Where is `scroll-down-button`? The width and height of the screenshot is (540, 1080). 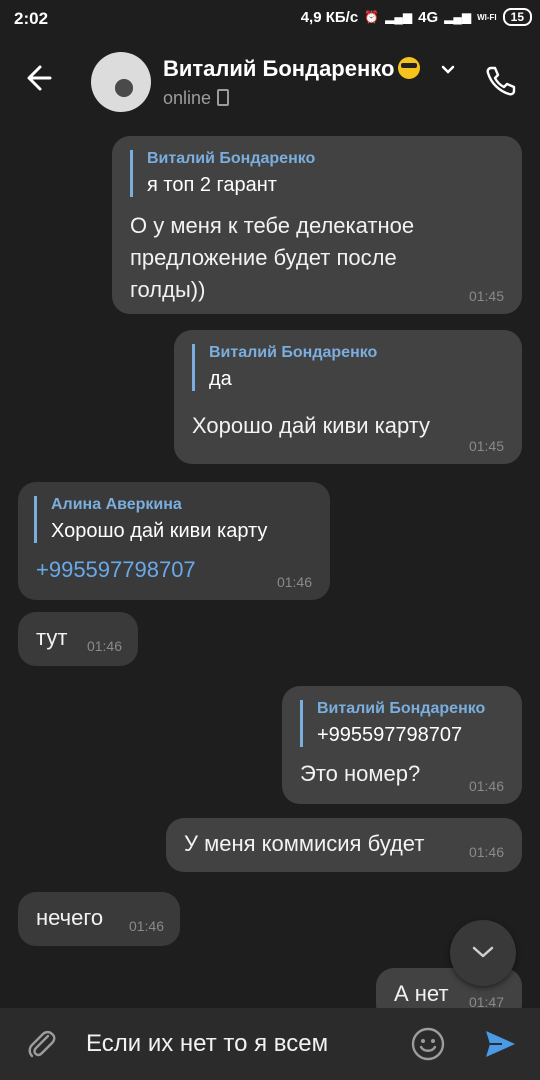 scroll-down-button is located at coordinates (483, 953).